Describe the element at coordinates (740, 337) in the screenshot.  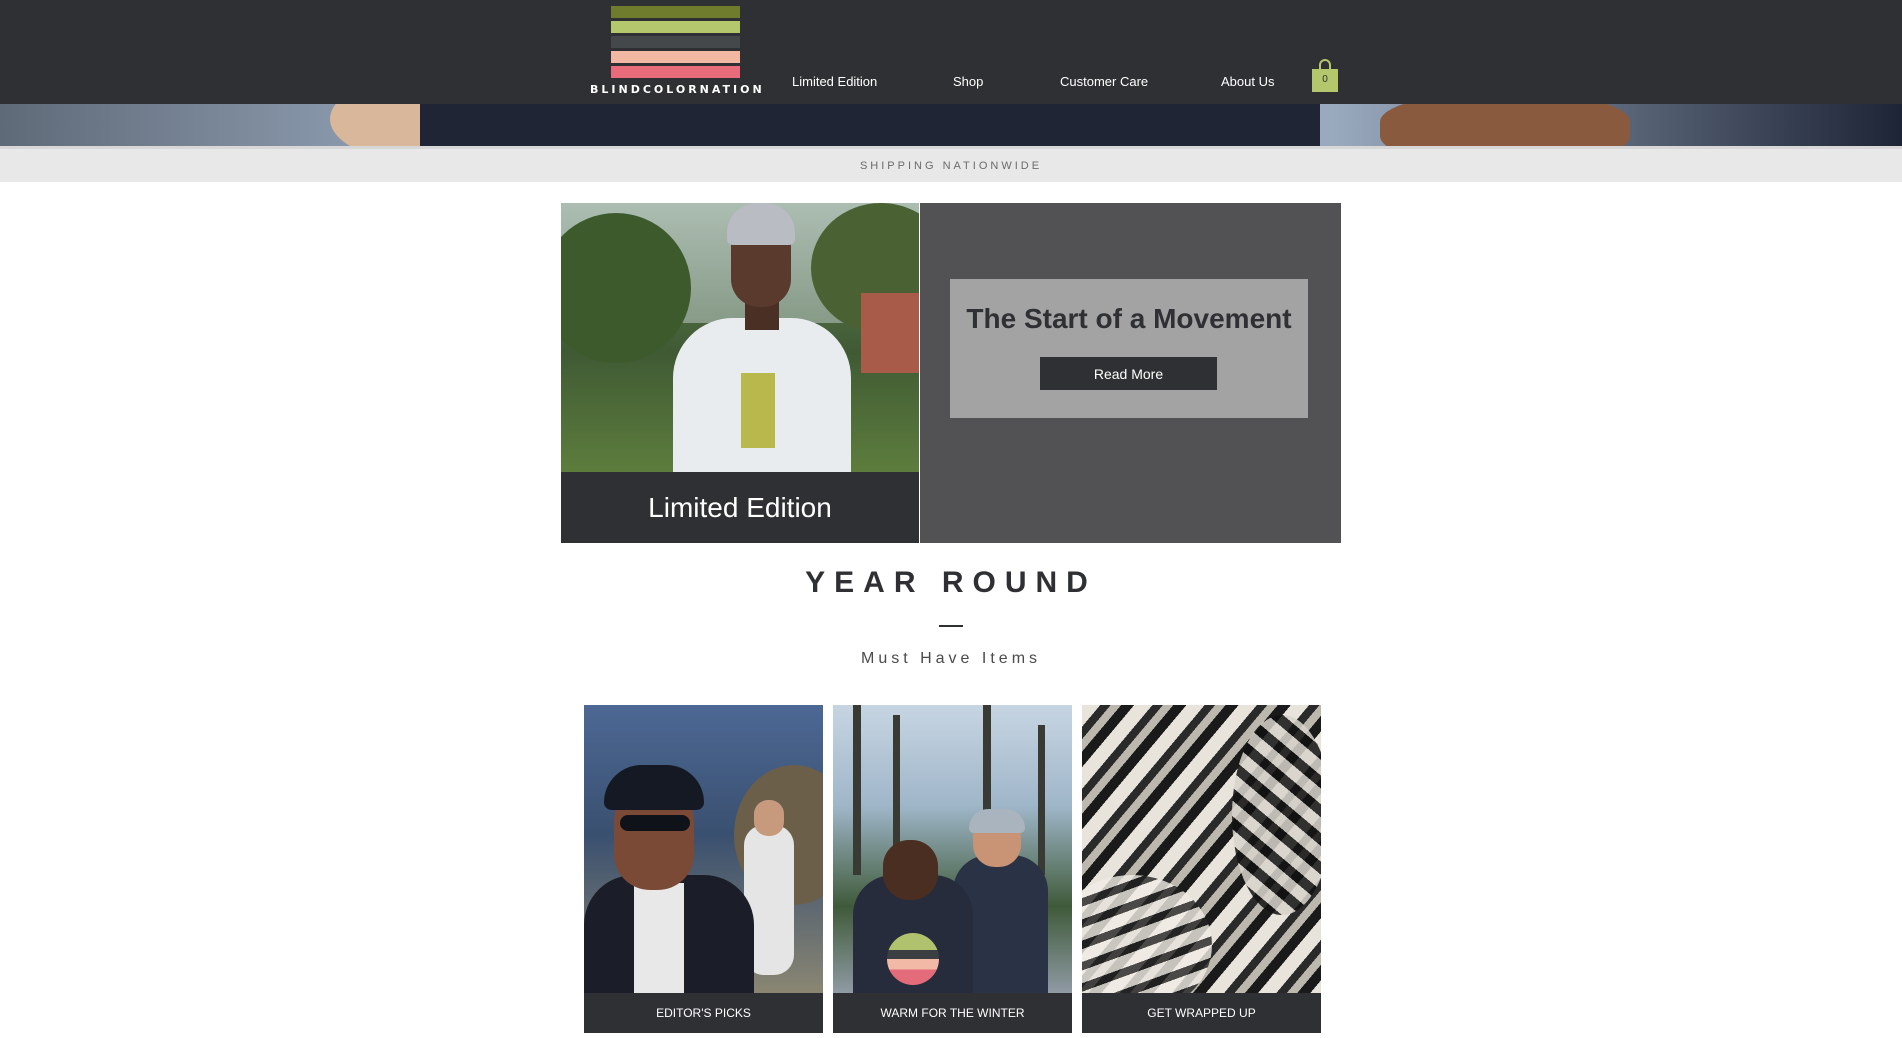
I see `limited-edition-photo` at that location.